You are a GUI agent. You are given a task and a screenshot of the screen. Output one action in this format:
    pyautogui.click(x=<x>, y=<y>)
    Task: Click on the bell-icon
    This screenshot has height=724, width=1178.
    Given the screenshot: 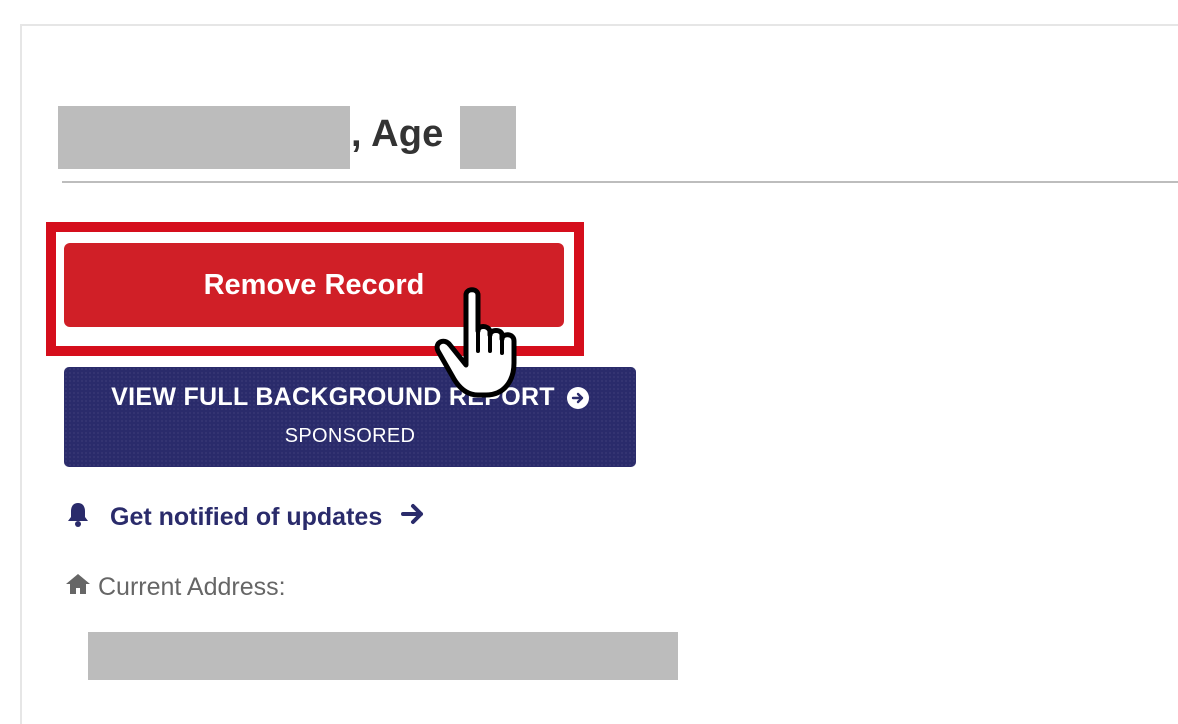 What is the action you would take?
    pyautogui.click(x=78, y=517)
    